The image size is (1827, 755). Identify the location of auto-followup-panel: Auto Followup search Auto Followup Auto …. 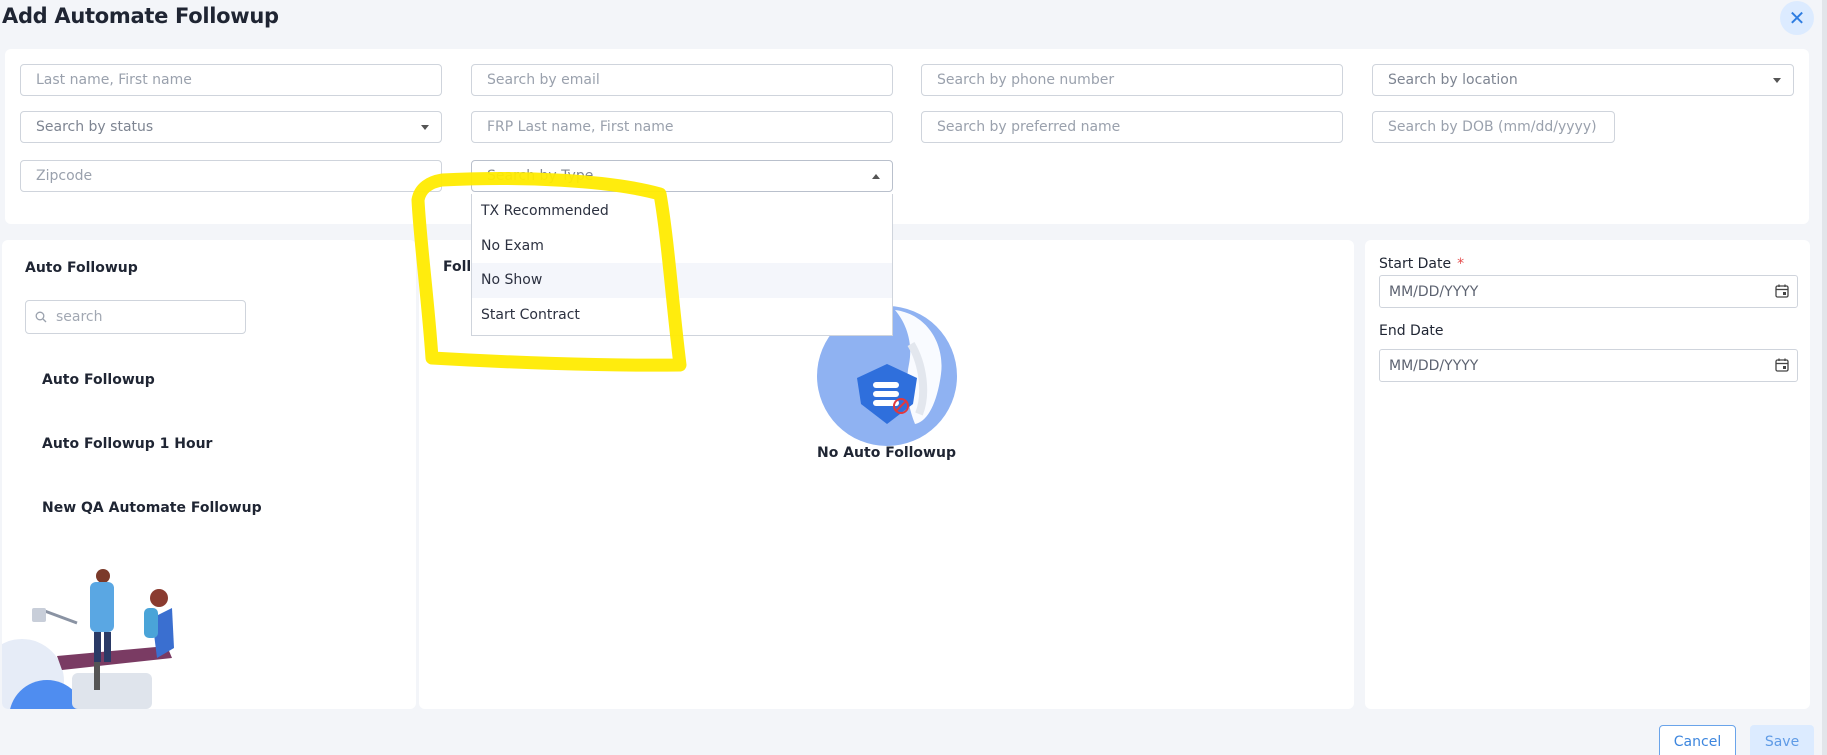
(209, 474).